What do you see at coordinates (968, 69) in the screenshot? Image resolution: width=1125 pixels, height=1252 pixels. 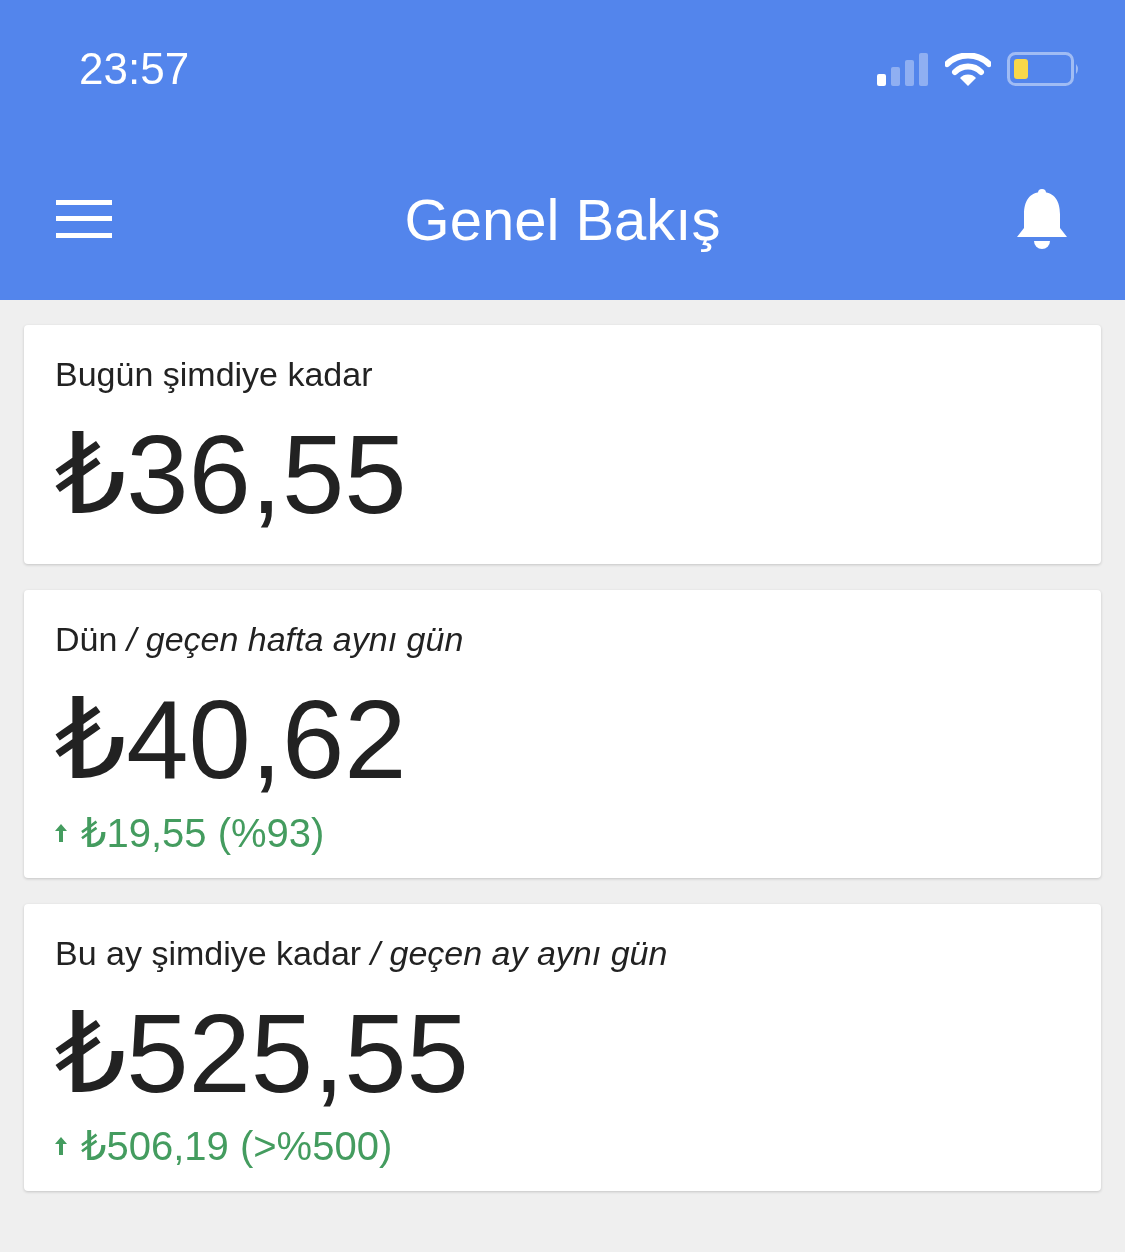 I see `wifi-icon` at bounding box center [968, 69].